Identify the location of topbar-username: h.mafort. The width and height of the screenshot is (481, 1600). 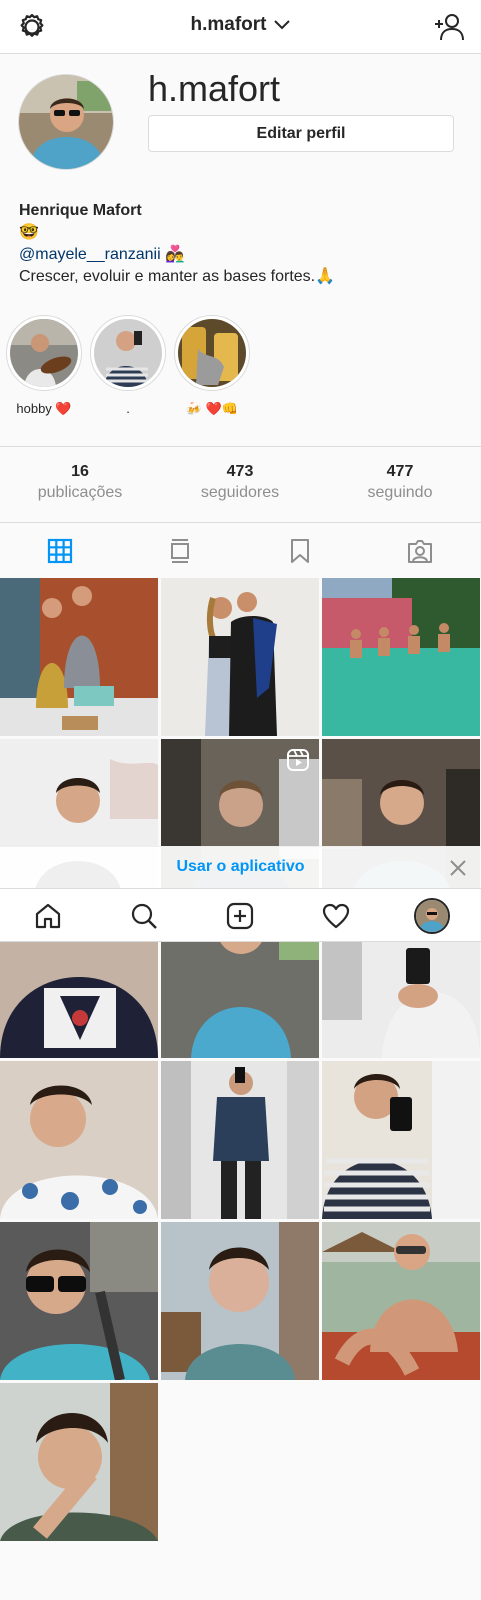
(228, 24).